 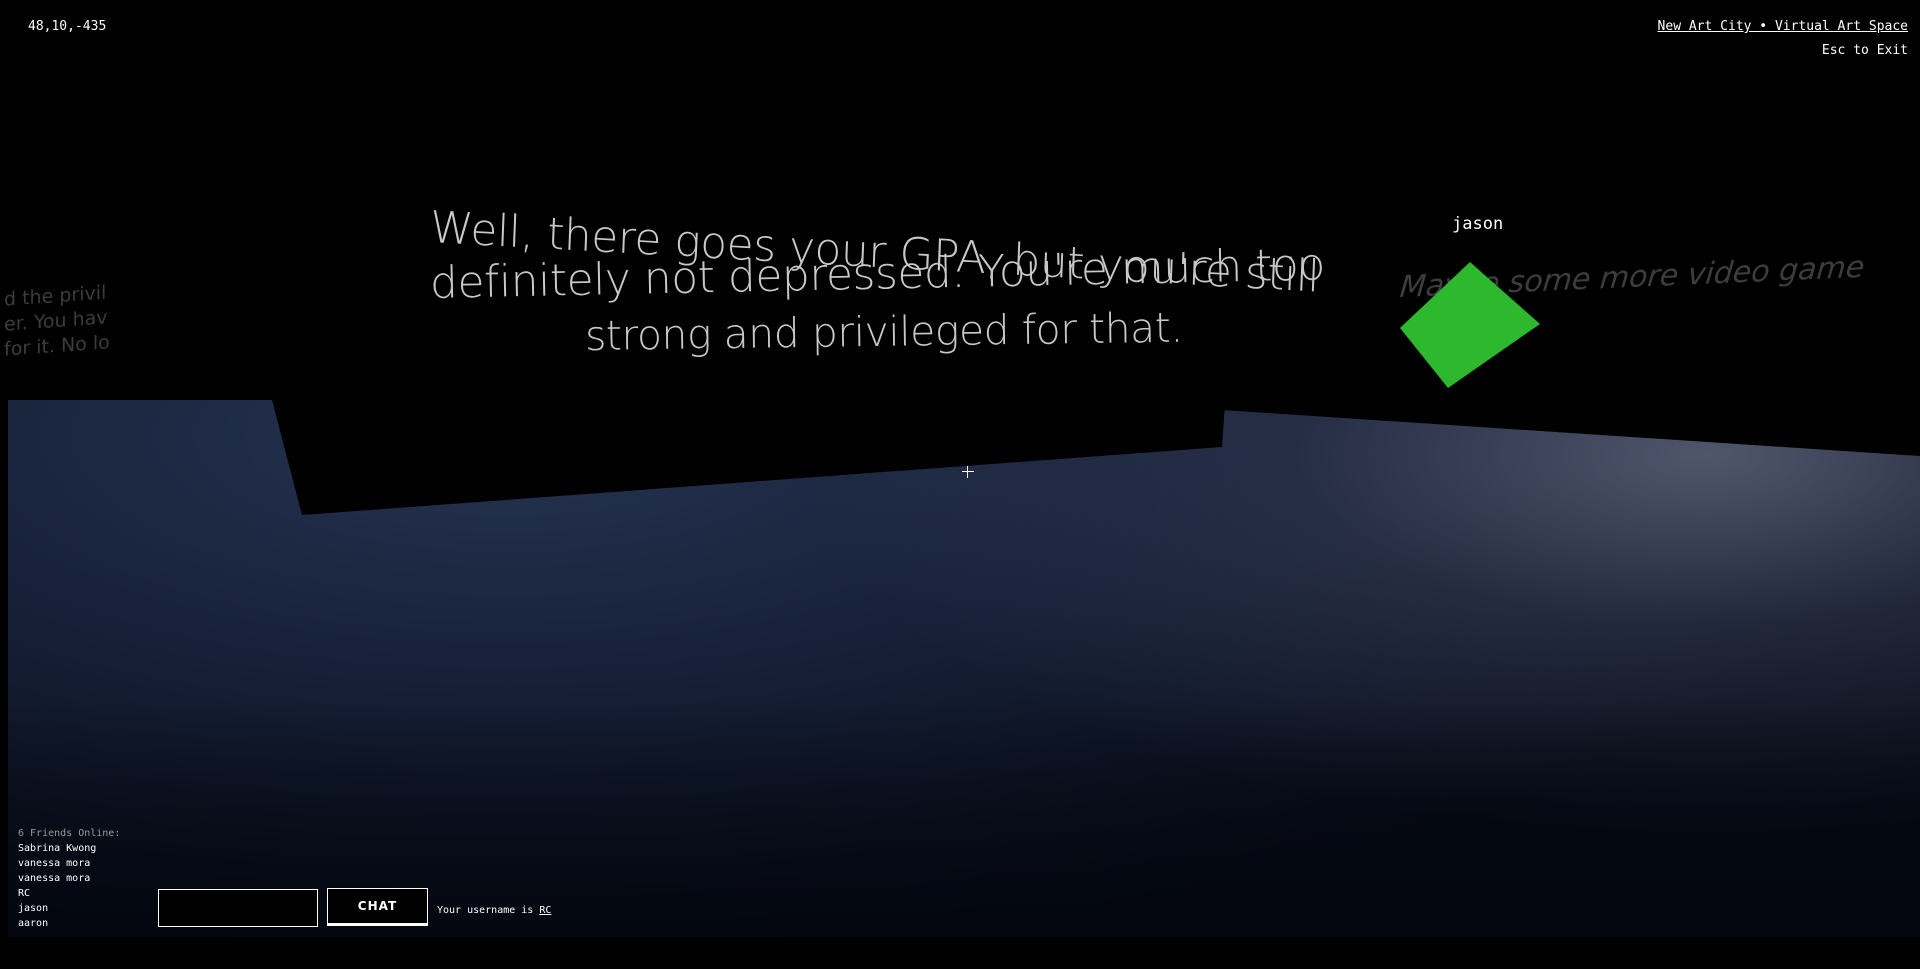 What do you see at coordinates (238, 908) in the screenshot?
I see `chat-input` at bounding box center [238, 908].